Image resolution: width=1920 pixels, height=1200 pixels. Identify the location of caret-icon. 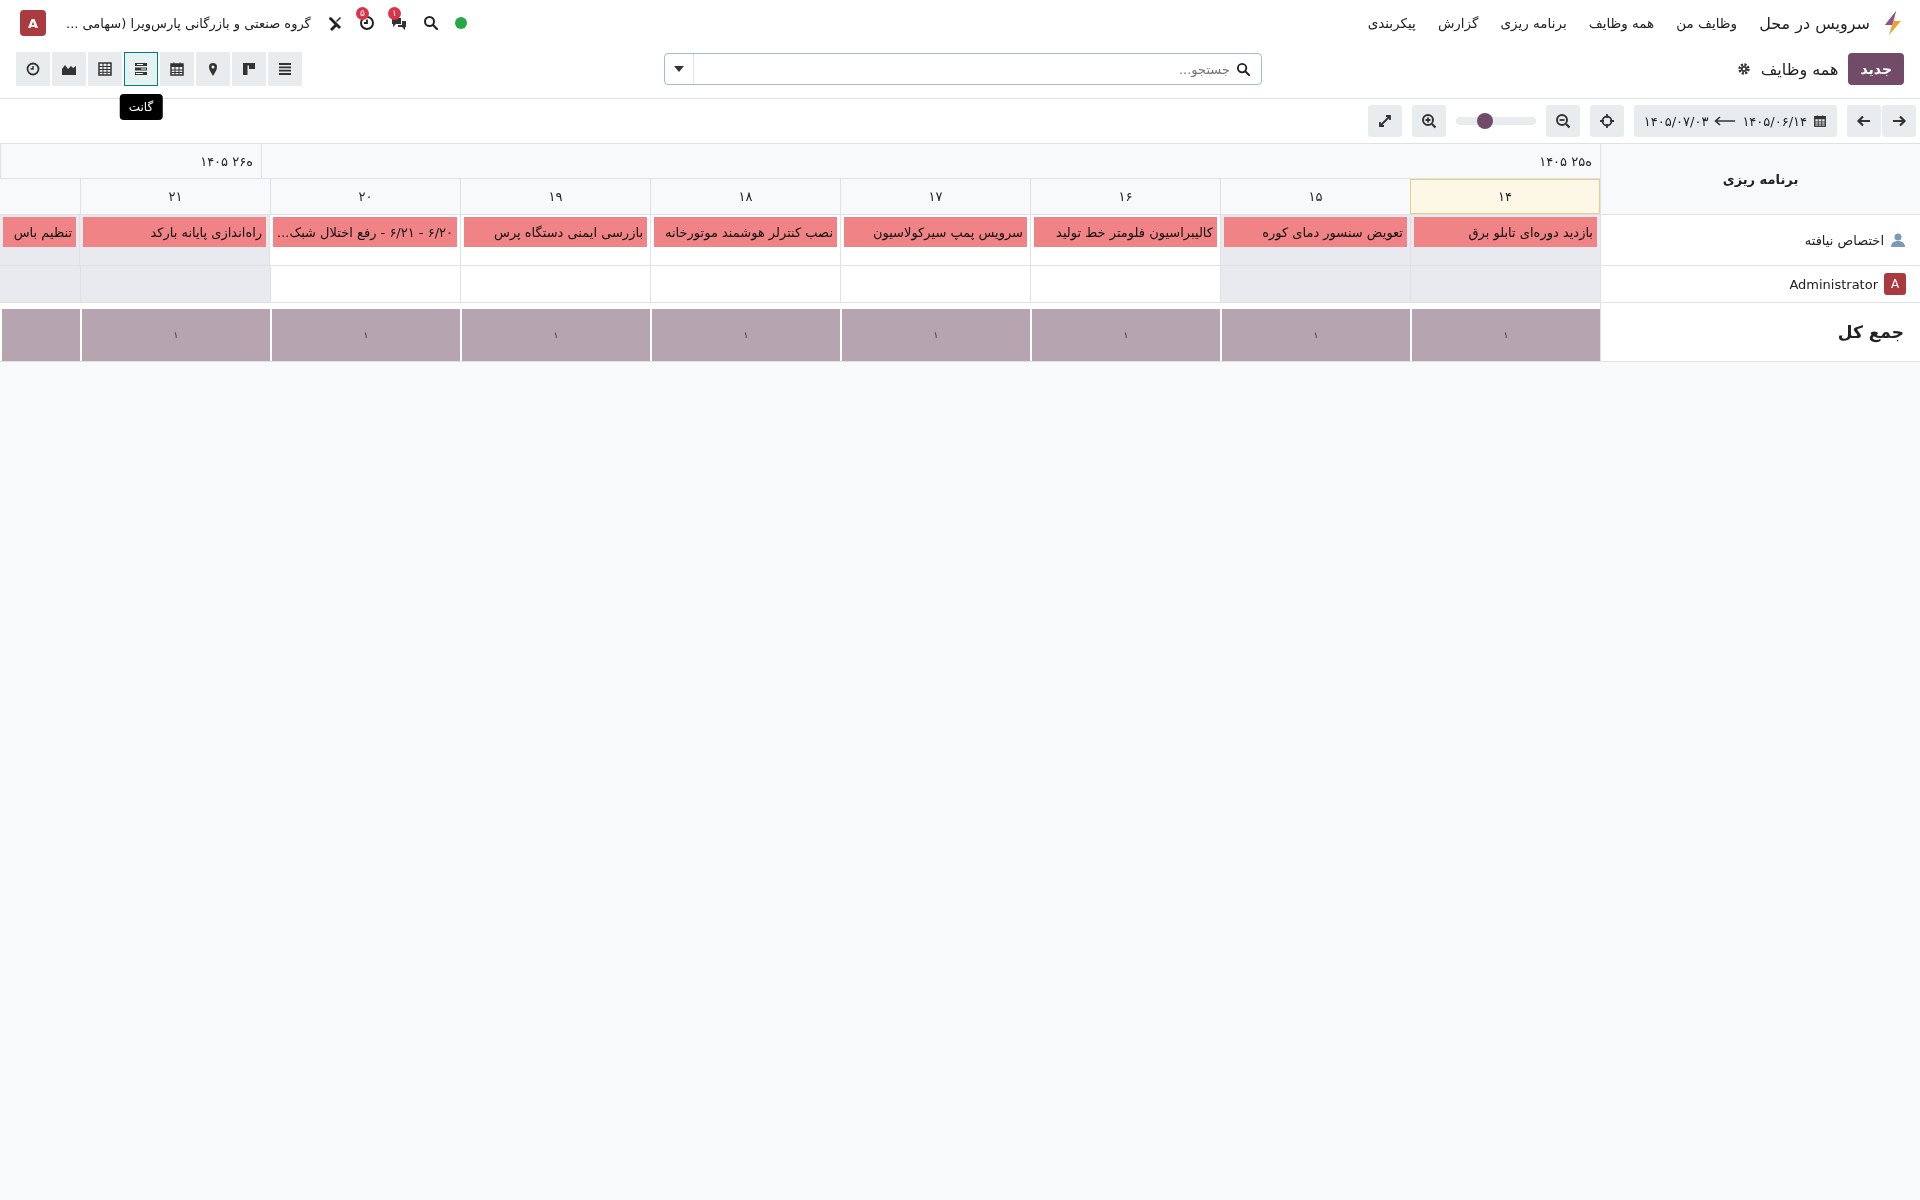
(679, 69).